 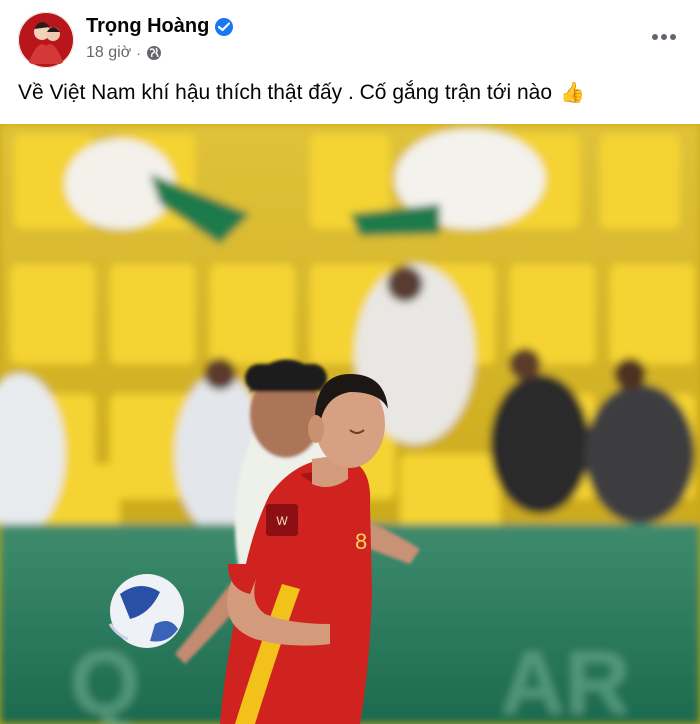 I want to click on post-header: Trọng Hoàng 18 giờ ·, so click(x=350, y=40).